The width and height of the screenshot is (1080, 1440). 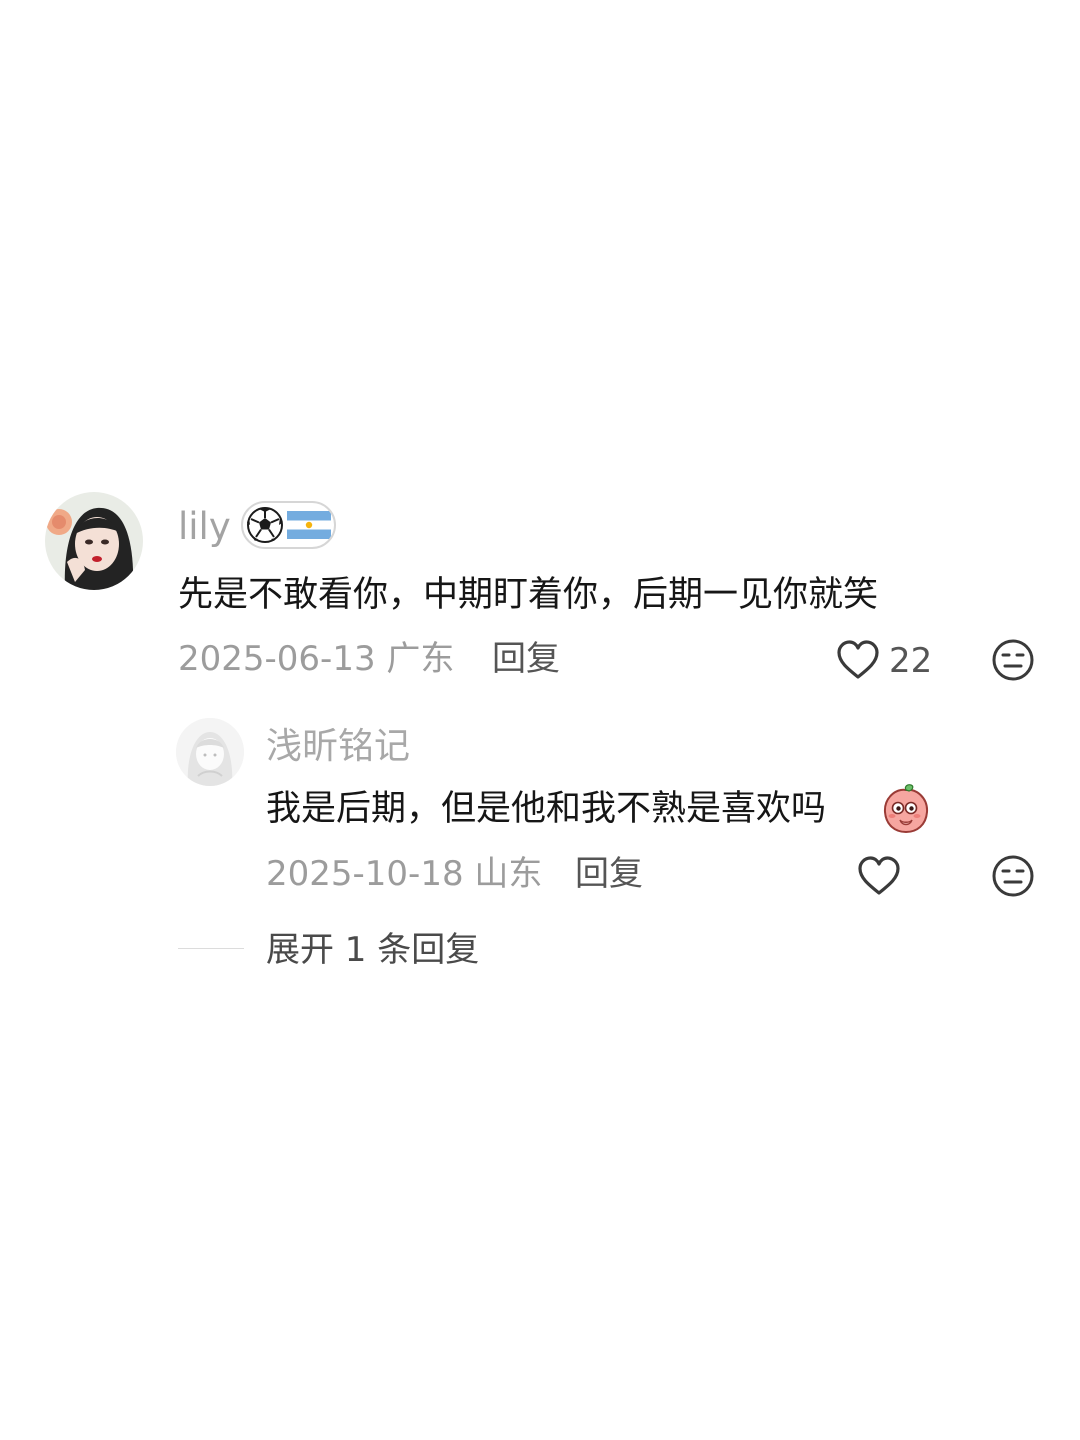 I want to click on username: lily, so click(x=204, y=527).